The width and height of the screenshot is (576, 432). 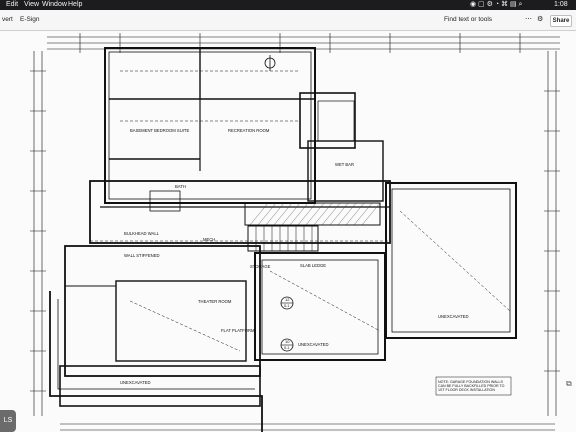 What do you see at coordinates (287, 341) in the screenshot?
I see `detail-tag-10: 10` at bounding box center [287, 341].